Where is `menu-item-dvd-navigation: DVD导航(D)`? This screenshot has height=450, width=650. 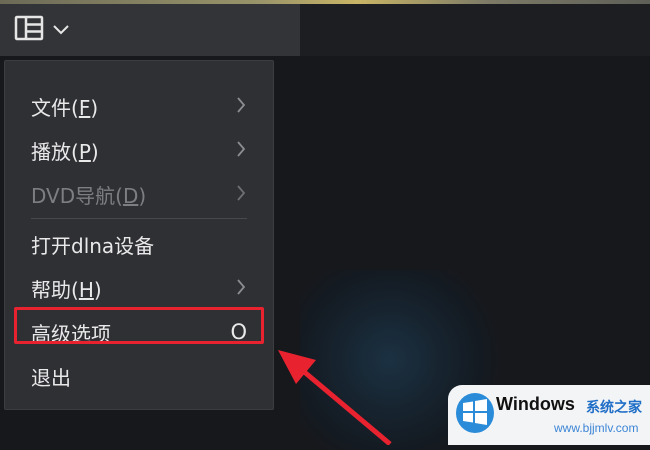 menu-item-dvd-navigation: DVD导航(D) is located at coordinates (139, 194).